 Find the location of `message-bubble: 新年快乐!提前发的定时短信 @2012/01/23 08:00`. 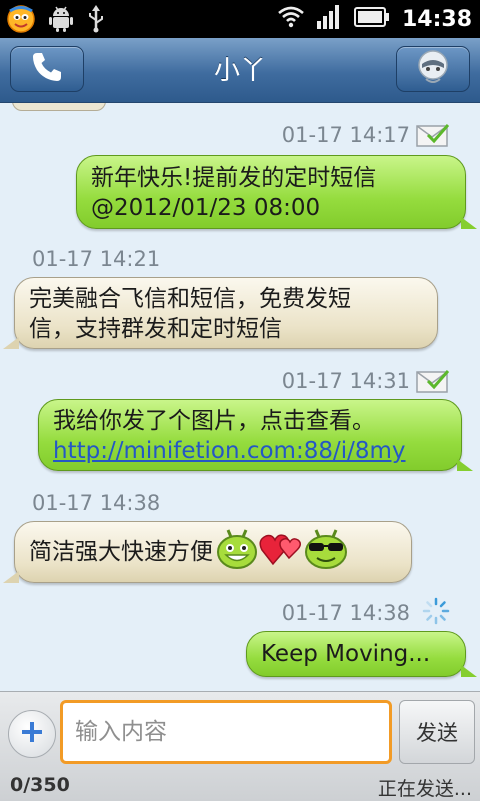

message-bubble: 新年快乐!提前发的定时短信 @2012/01/23 08:00 is located at coordinates (276, 192).